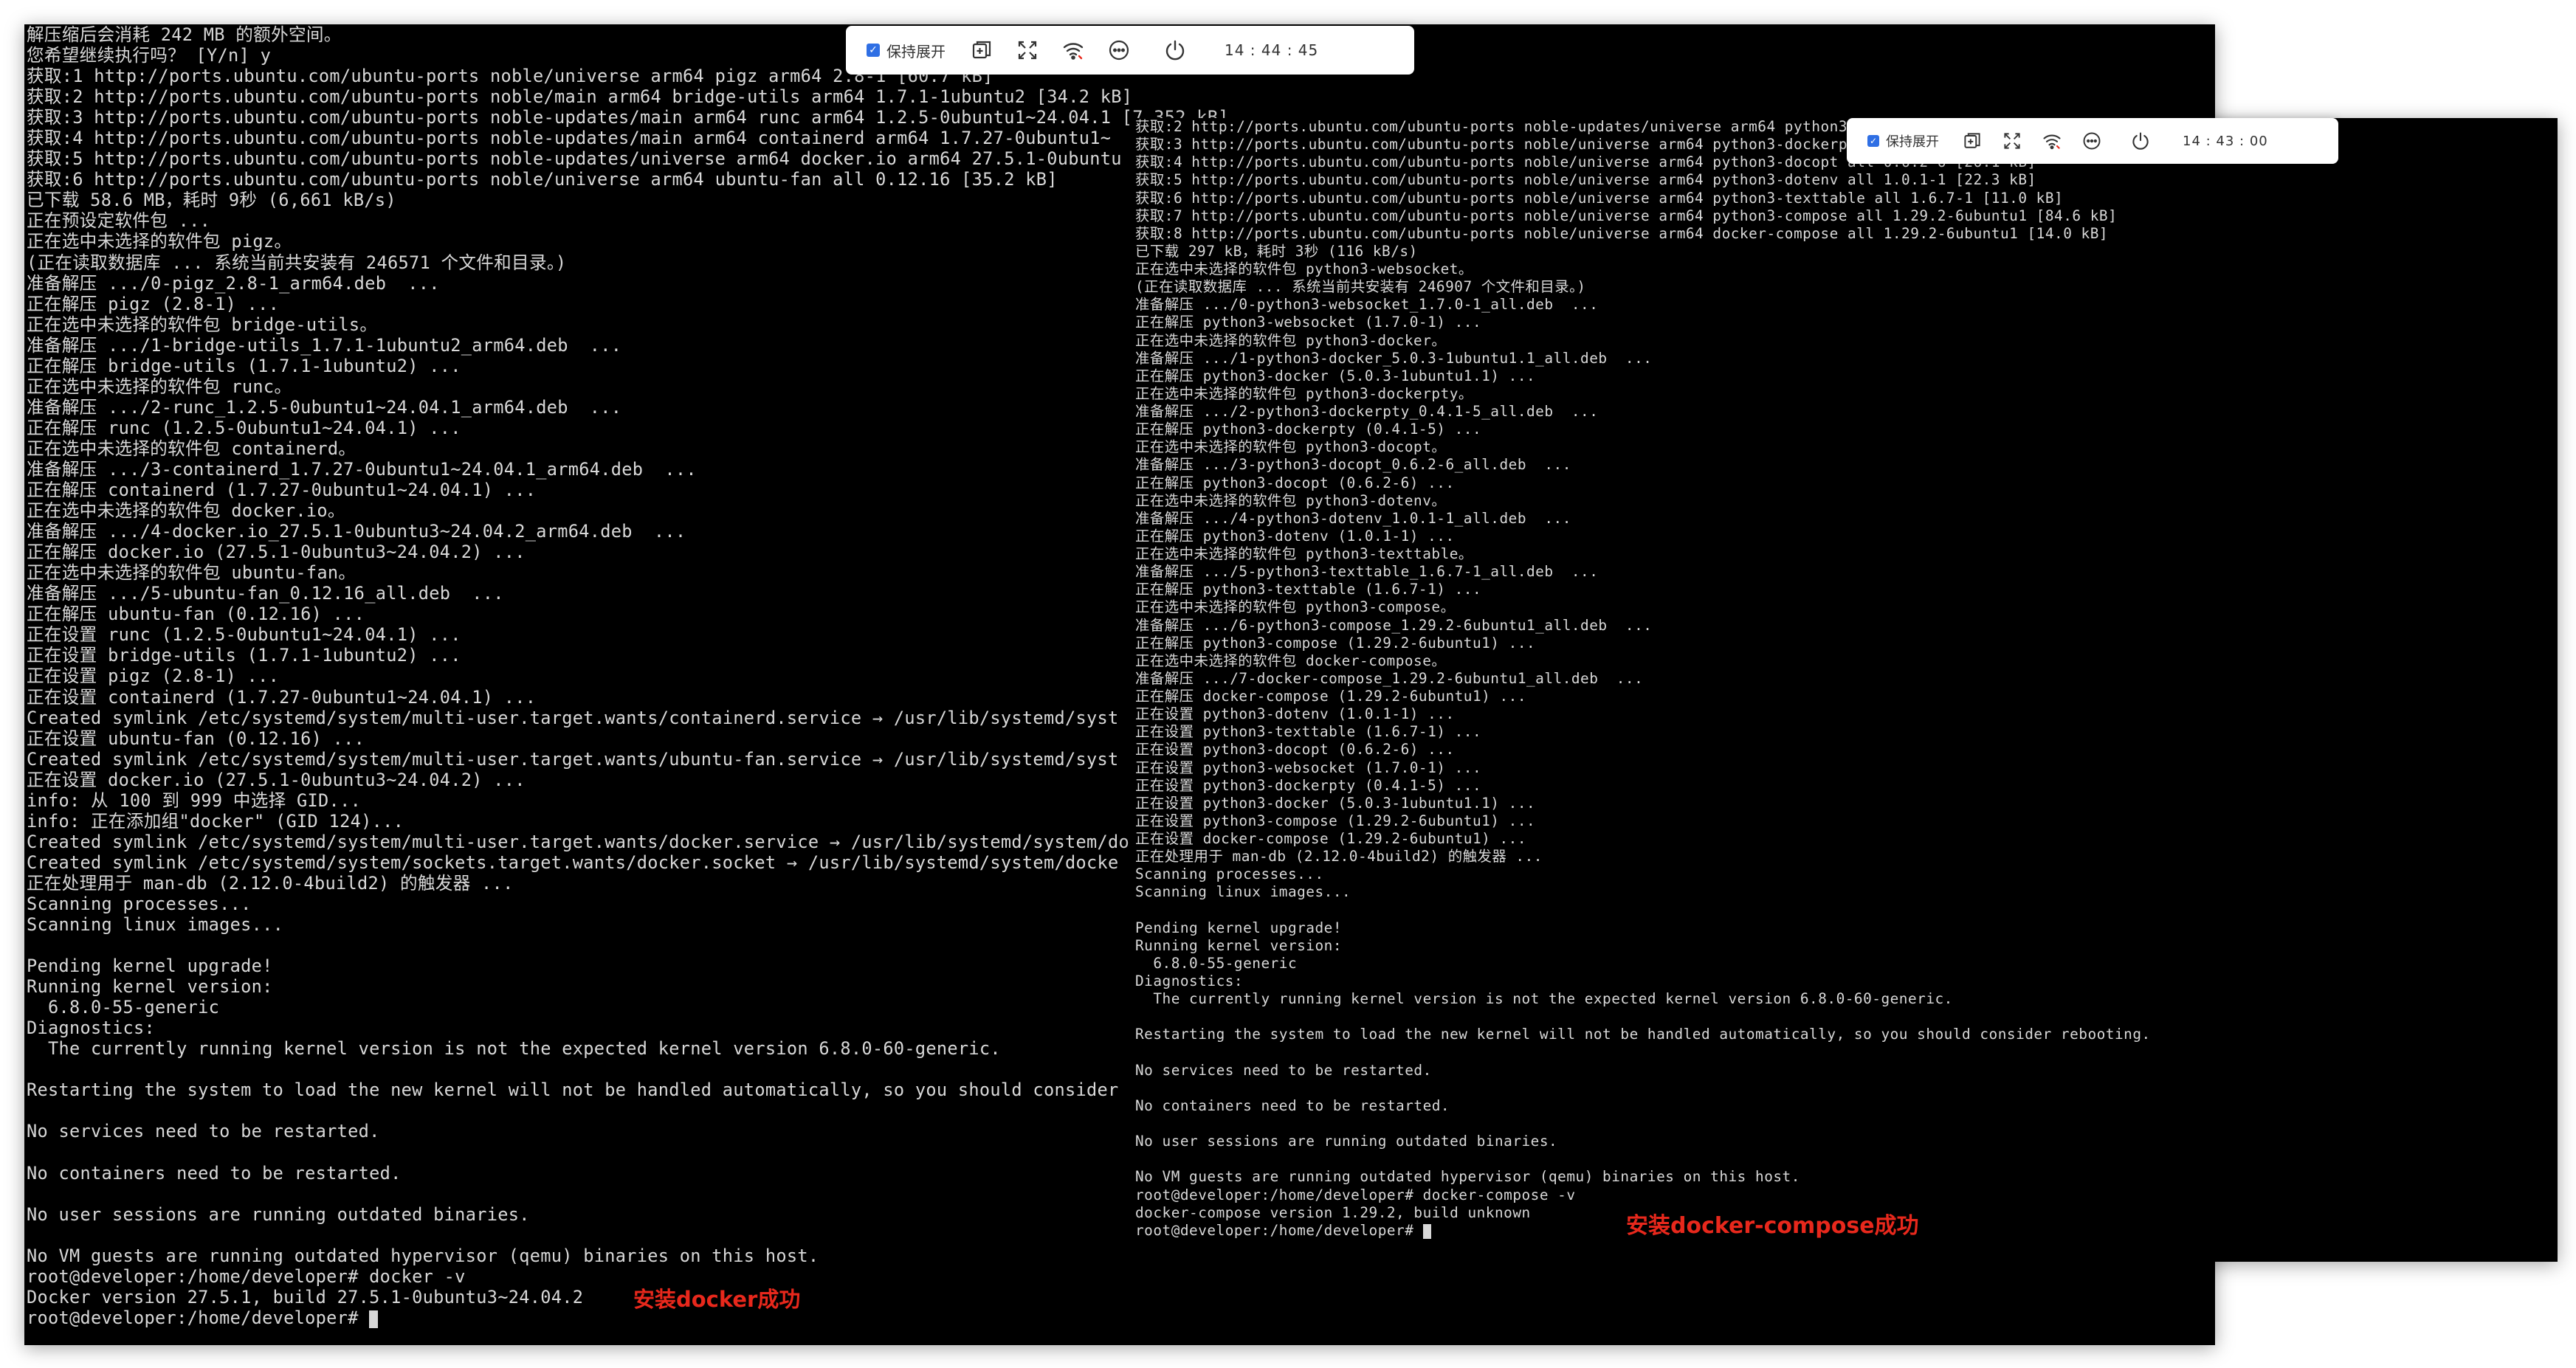 The height and width of the screenshot is (1368, 2576). Describe the element at coordinates (1291, 500) in the screenshot. I see `terminal-line: 正在选中未选择的软件包 python3-dotenv。` at that location.